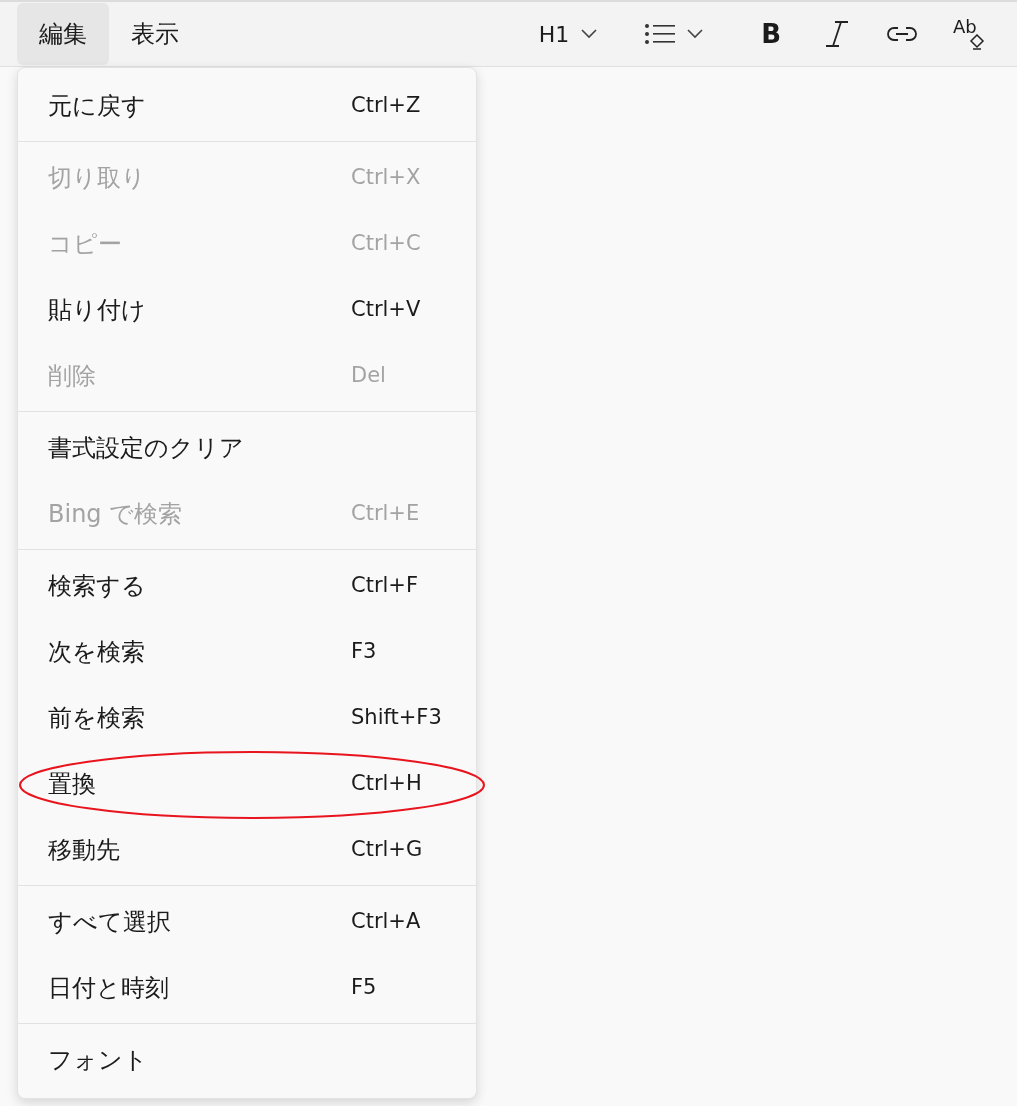 This screenshot has height=1106, width=1017. I want to click on menu-tab: 表示, so click(155, 34).